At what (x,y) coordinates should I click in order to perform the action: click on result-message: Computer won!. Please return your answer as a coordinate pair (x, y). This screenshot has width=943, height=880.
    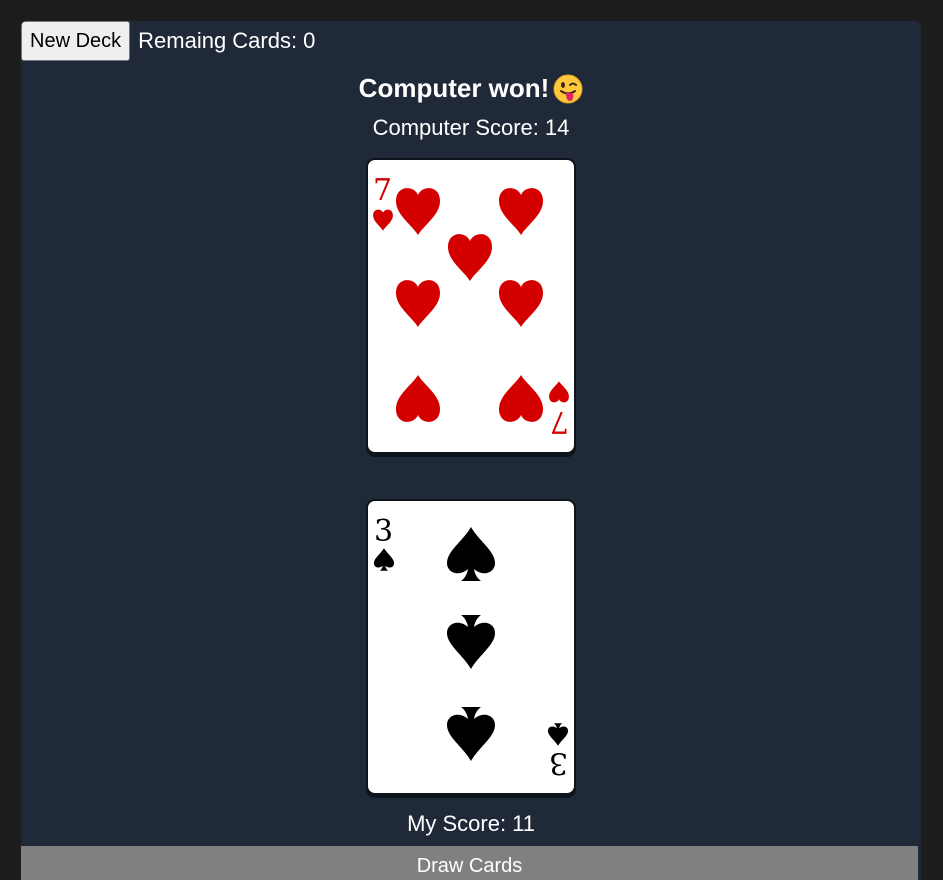
    Looking at the image, I should click on (454, 88).